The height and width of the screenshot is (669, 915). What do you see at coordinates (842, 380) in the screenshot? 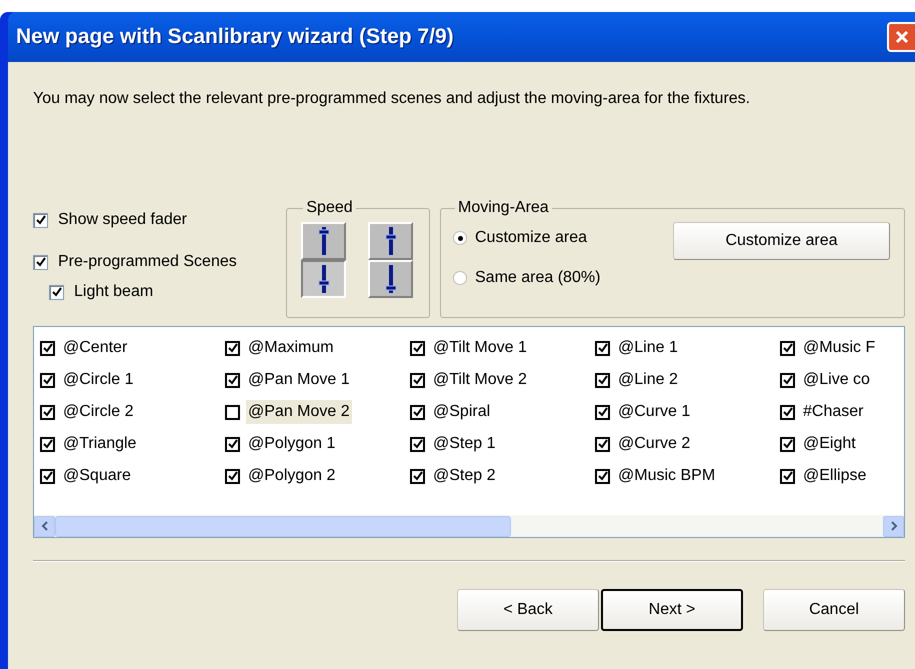
I see `scene-item: @Live co` at bounding box center [842, 380].